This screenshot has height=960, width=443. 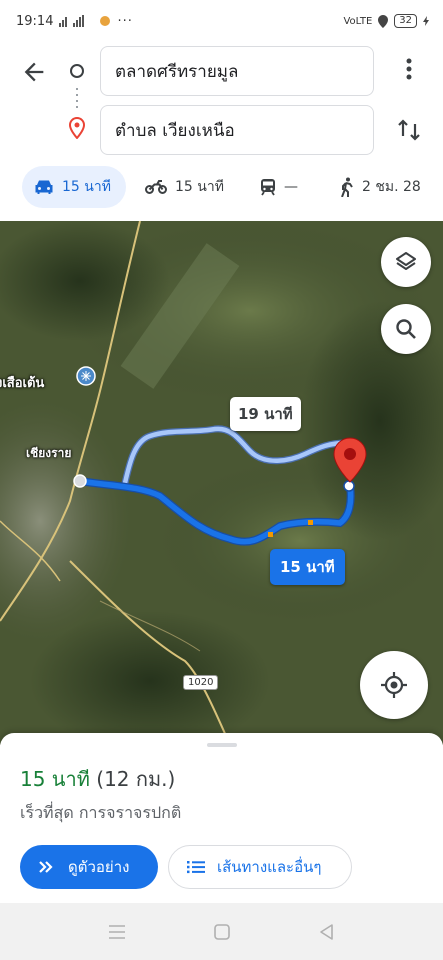 I want to click on layers-button, so click(x=406, y=262).